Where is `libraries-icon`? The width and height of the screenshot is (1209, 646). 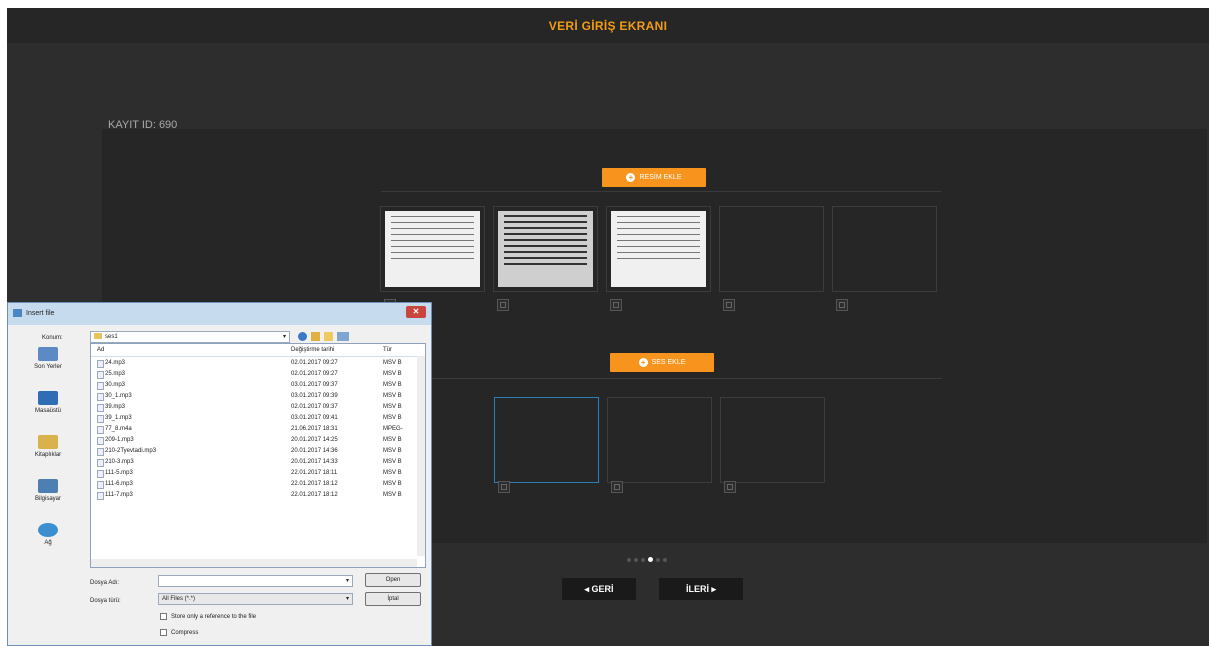
libraries-icon is located at coordinates (48, 442).